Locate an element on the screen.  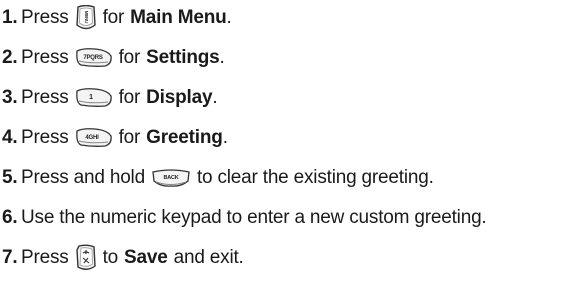
menu-name: Main Menu is located at coordinates (178, 17).